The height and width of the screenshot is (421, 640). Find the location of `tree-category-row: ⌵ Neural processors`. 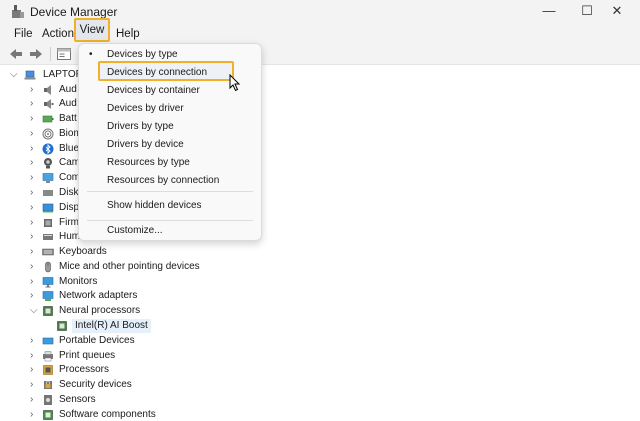

tree-category-row: ⌵ Neural processors is located at coordinates (230, 311).